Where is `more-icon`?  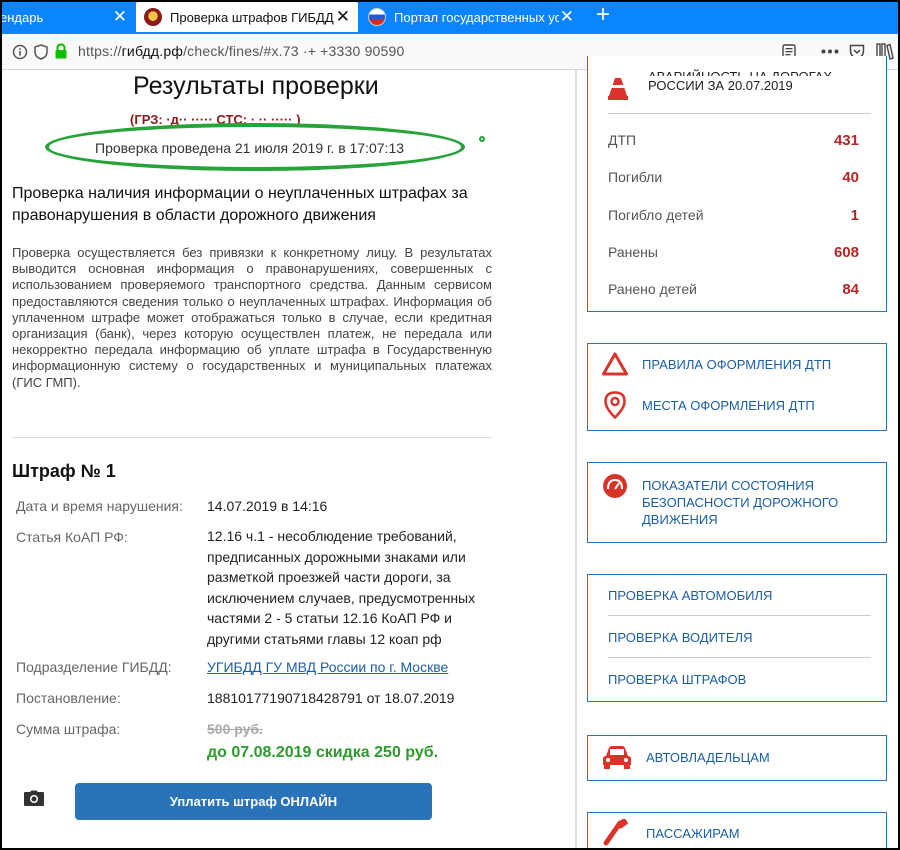
more-icon is located at coordinates (830, 51).